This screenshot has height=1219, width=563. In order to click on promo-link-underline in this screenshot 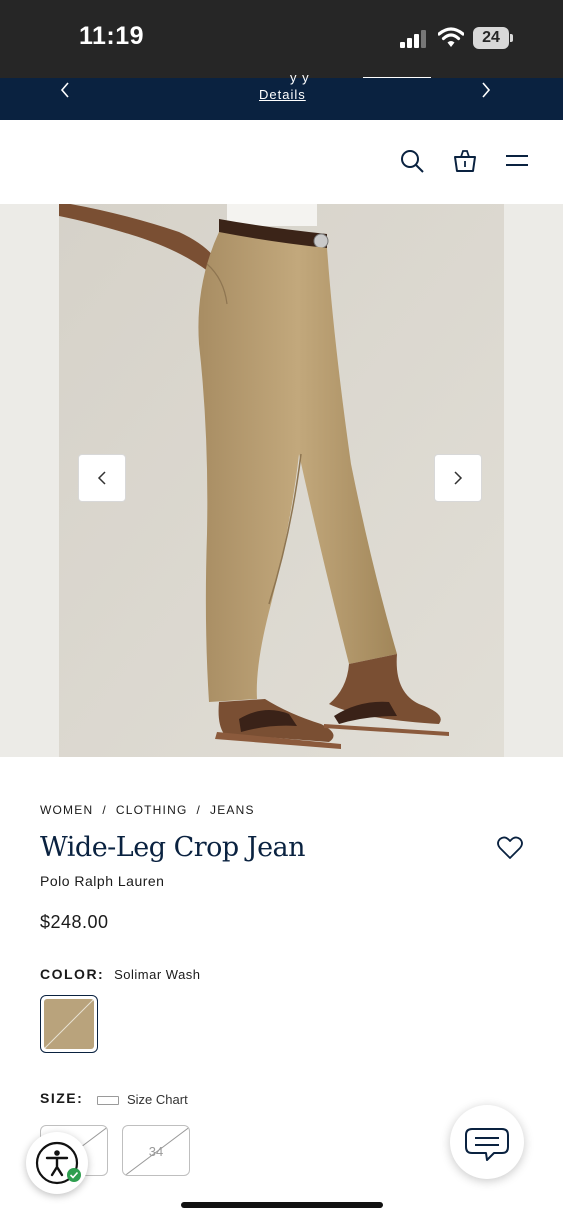, I will do `click(397, 77)`.